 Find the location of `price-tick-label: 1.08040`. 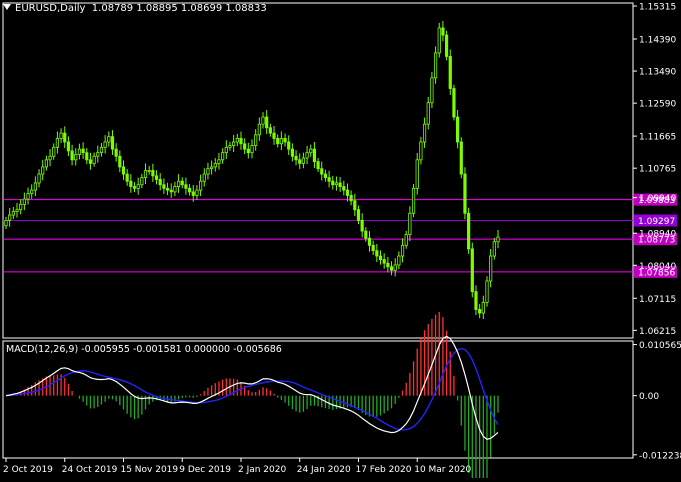

price-tick-label: 1.08040 is located at coordinates (657, 267).